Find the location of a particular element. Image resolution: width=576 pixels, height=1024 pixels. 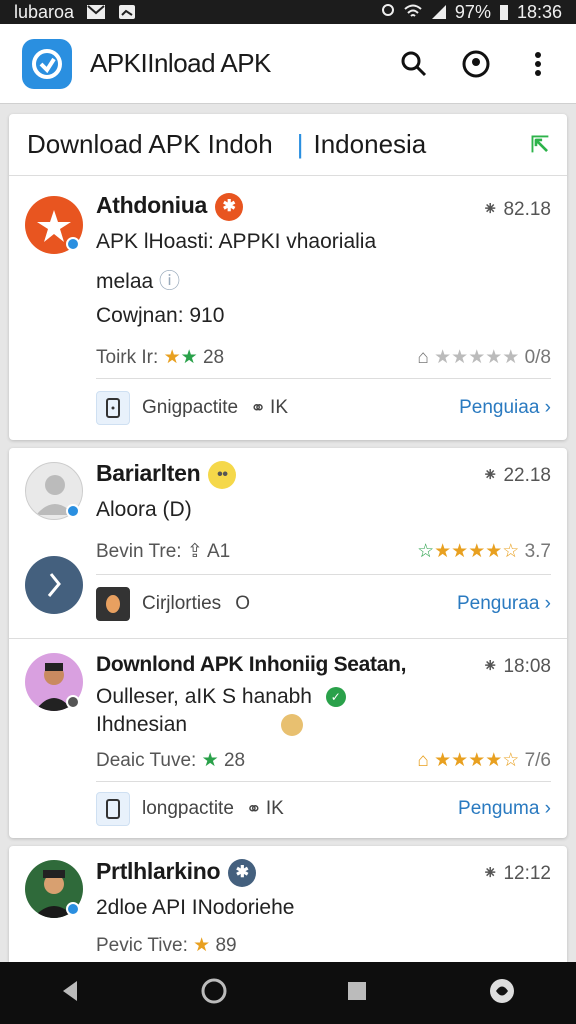

banner-left: Download APK Indoh is located at coordinates (150, 144).